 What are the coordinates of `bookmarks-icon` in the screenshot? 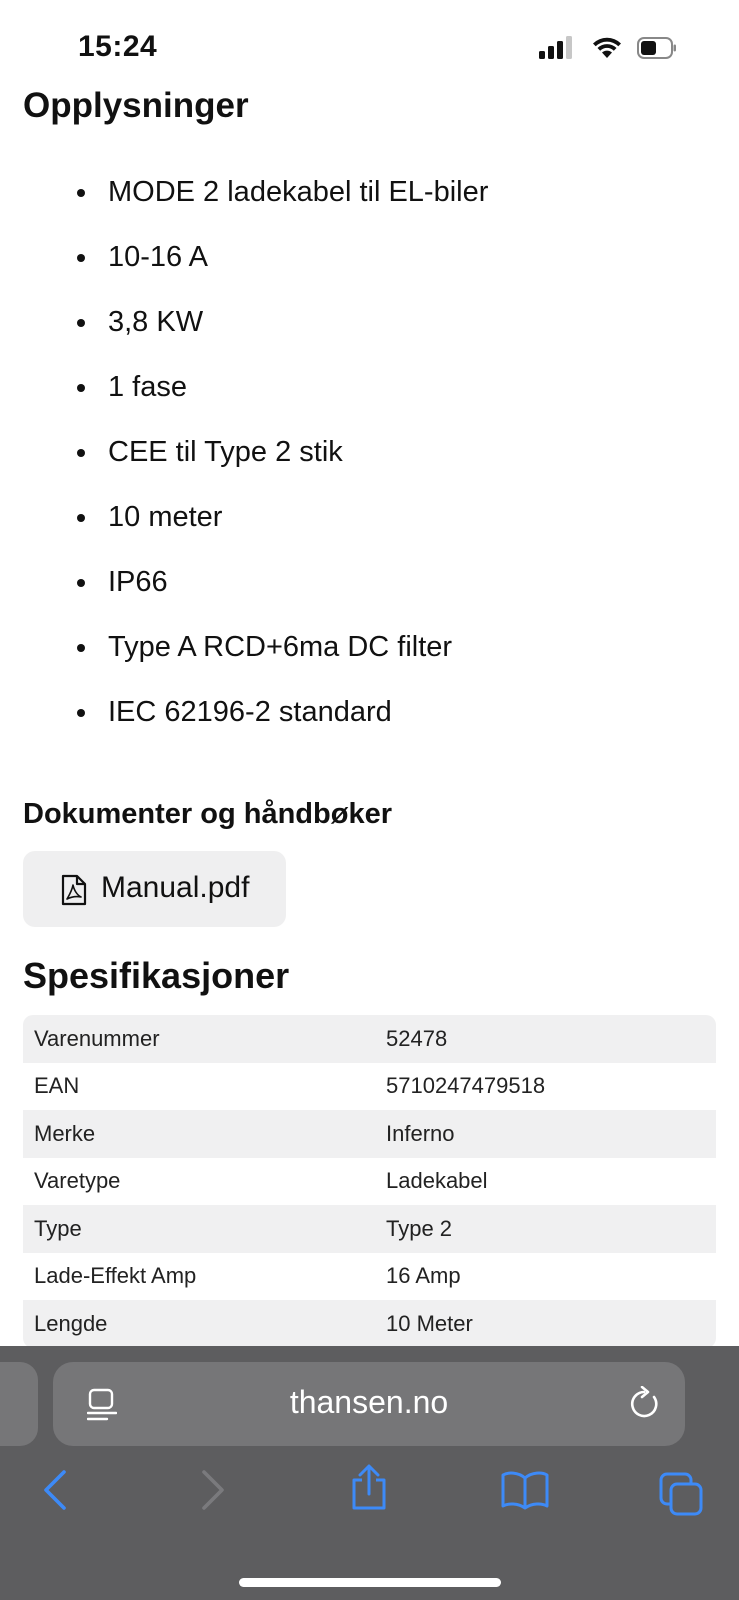 It's located at (525, 1490).